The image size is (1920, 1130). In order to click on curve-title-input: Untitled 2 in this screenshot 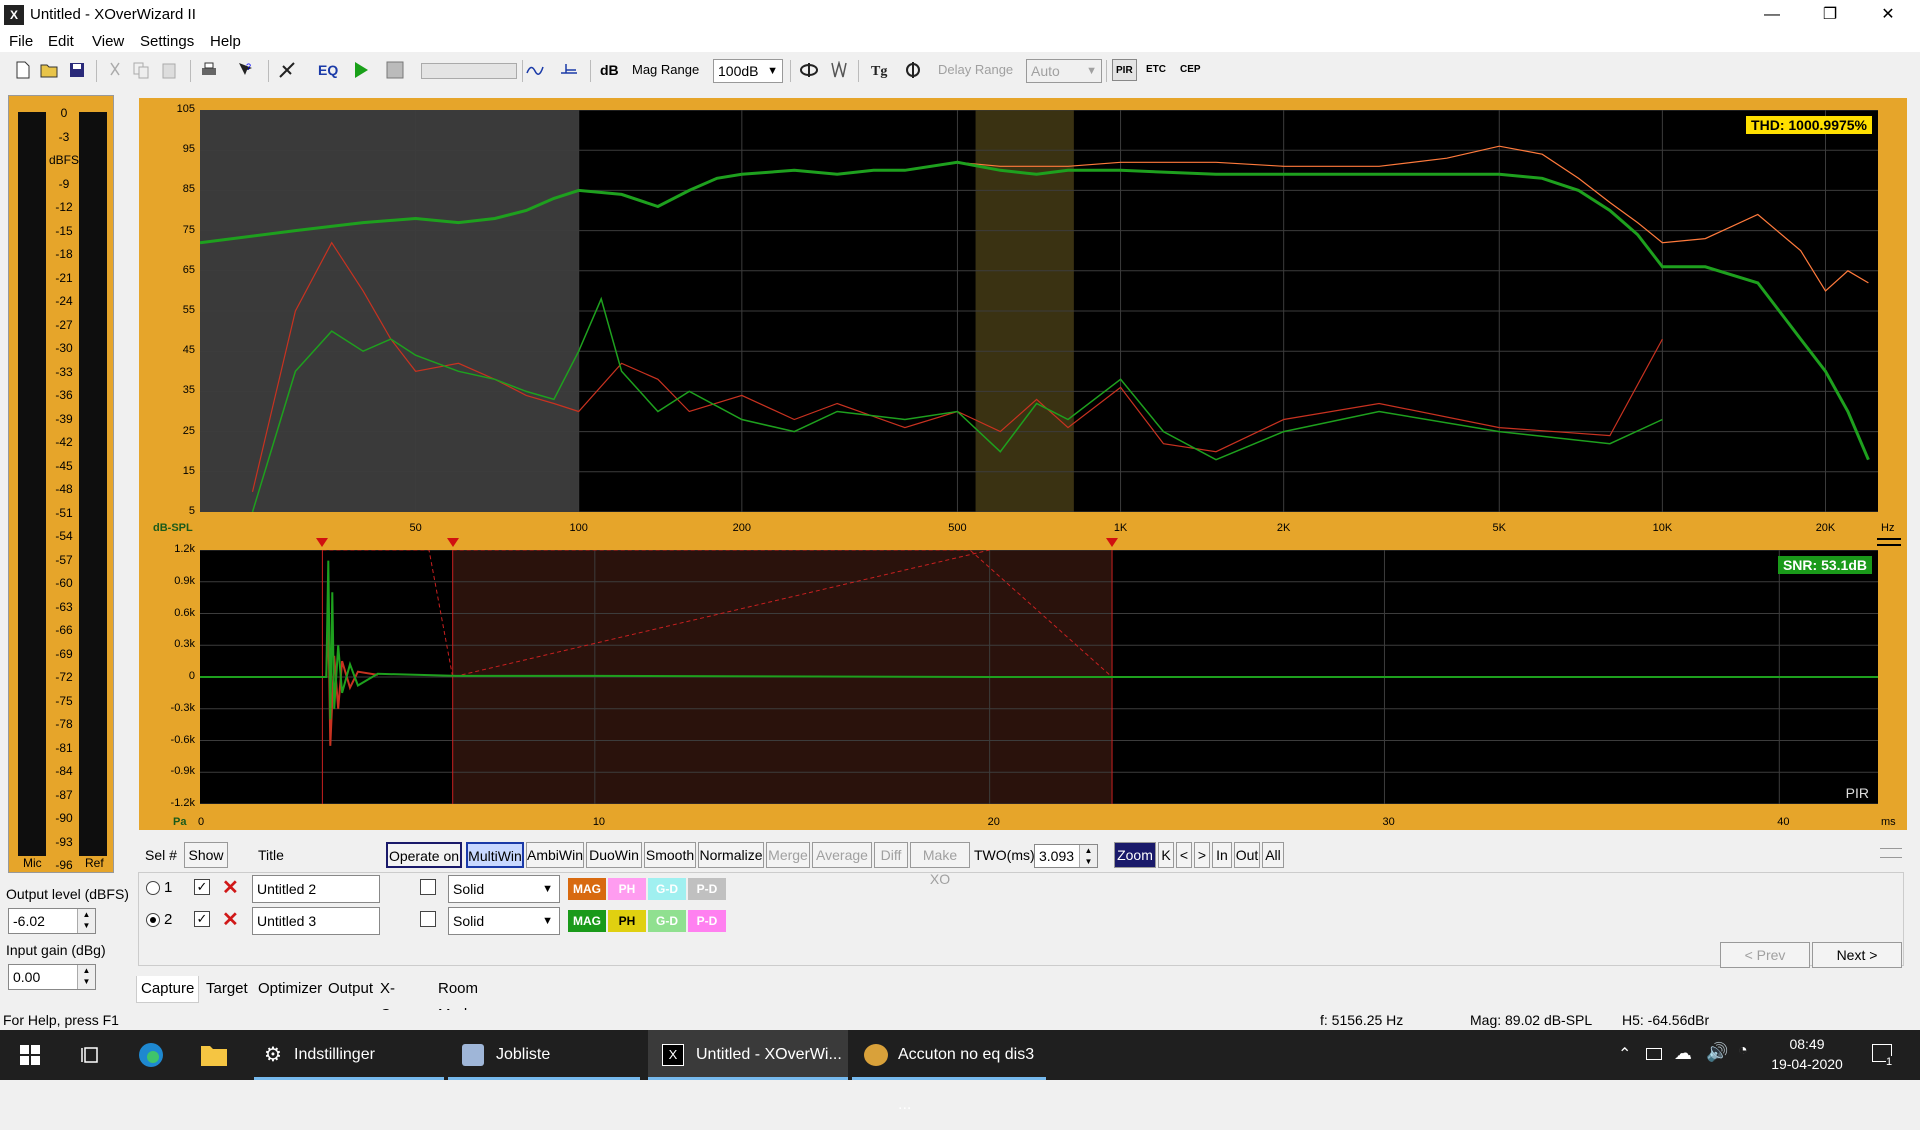, I will do `click(316, 889)`.